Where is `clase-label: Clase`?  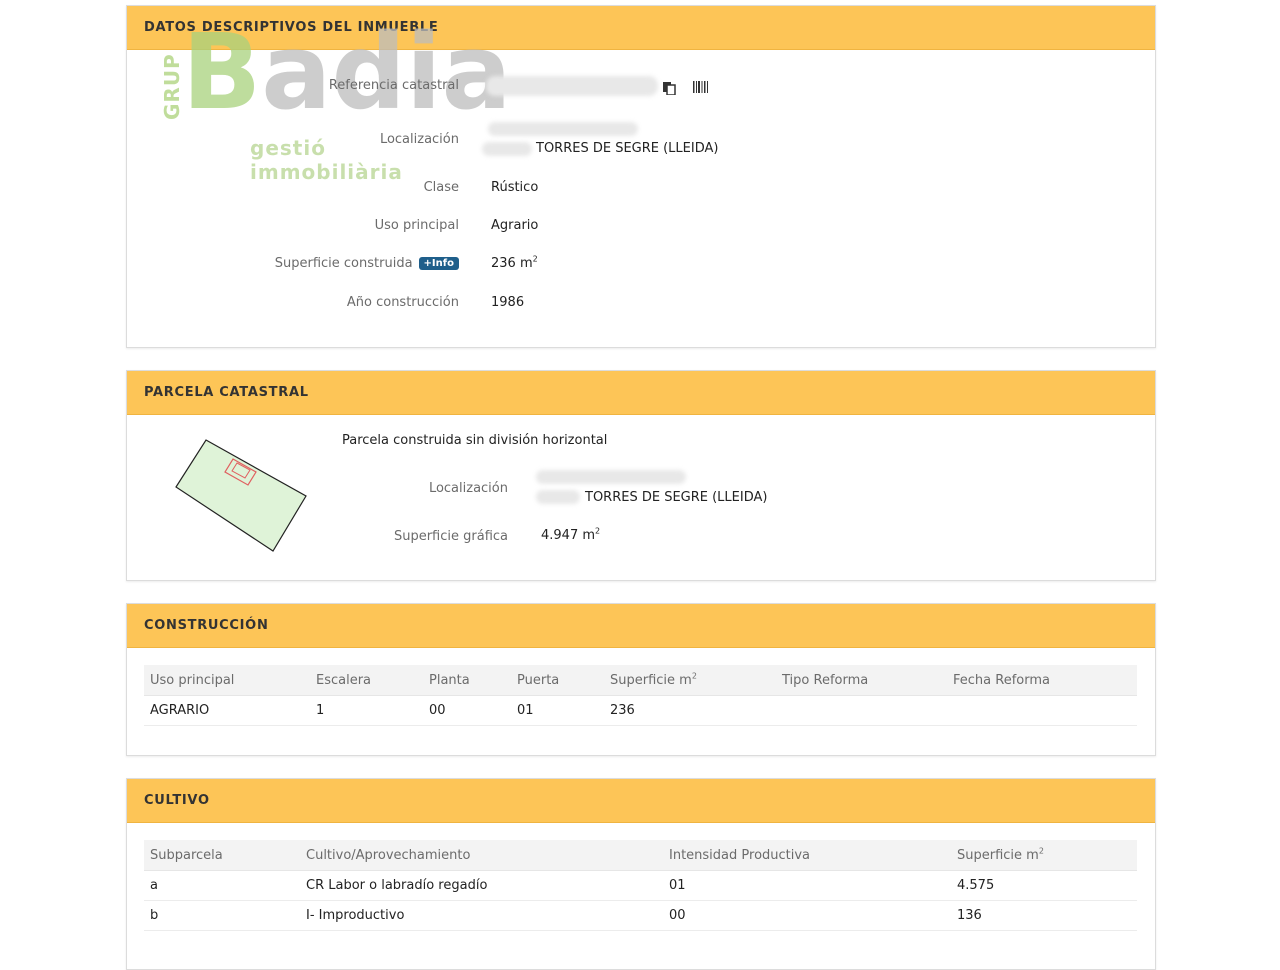
clase-label: Clase is located at coordinates (441, 187).